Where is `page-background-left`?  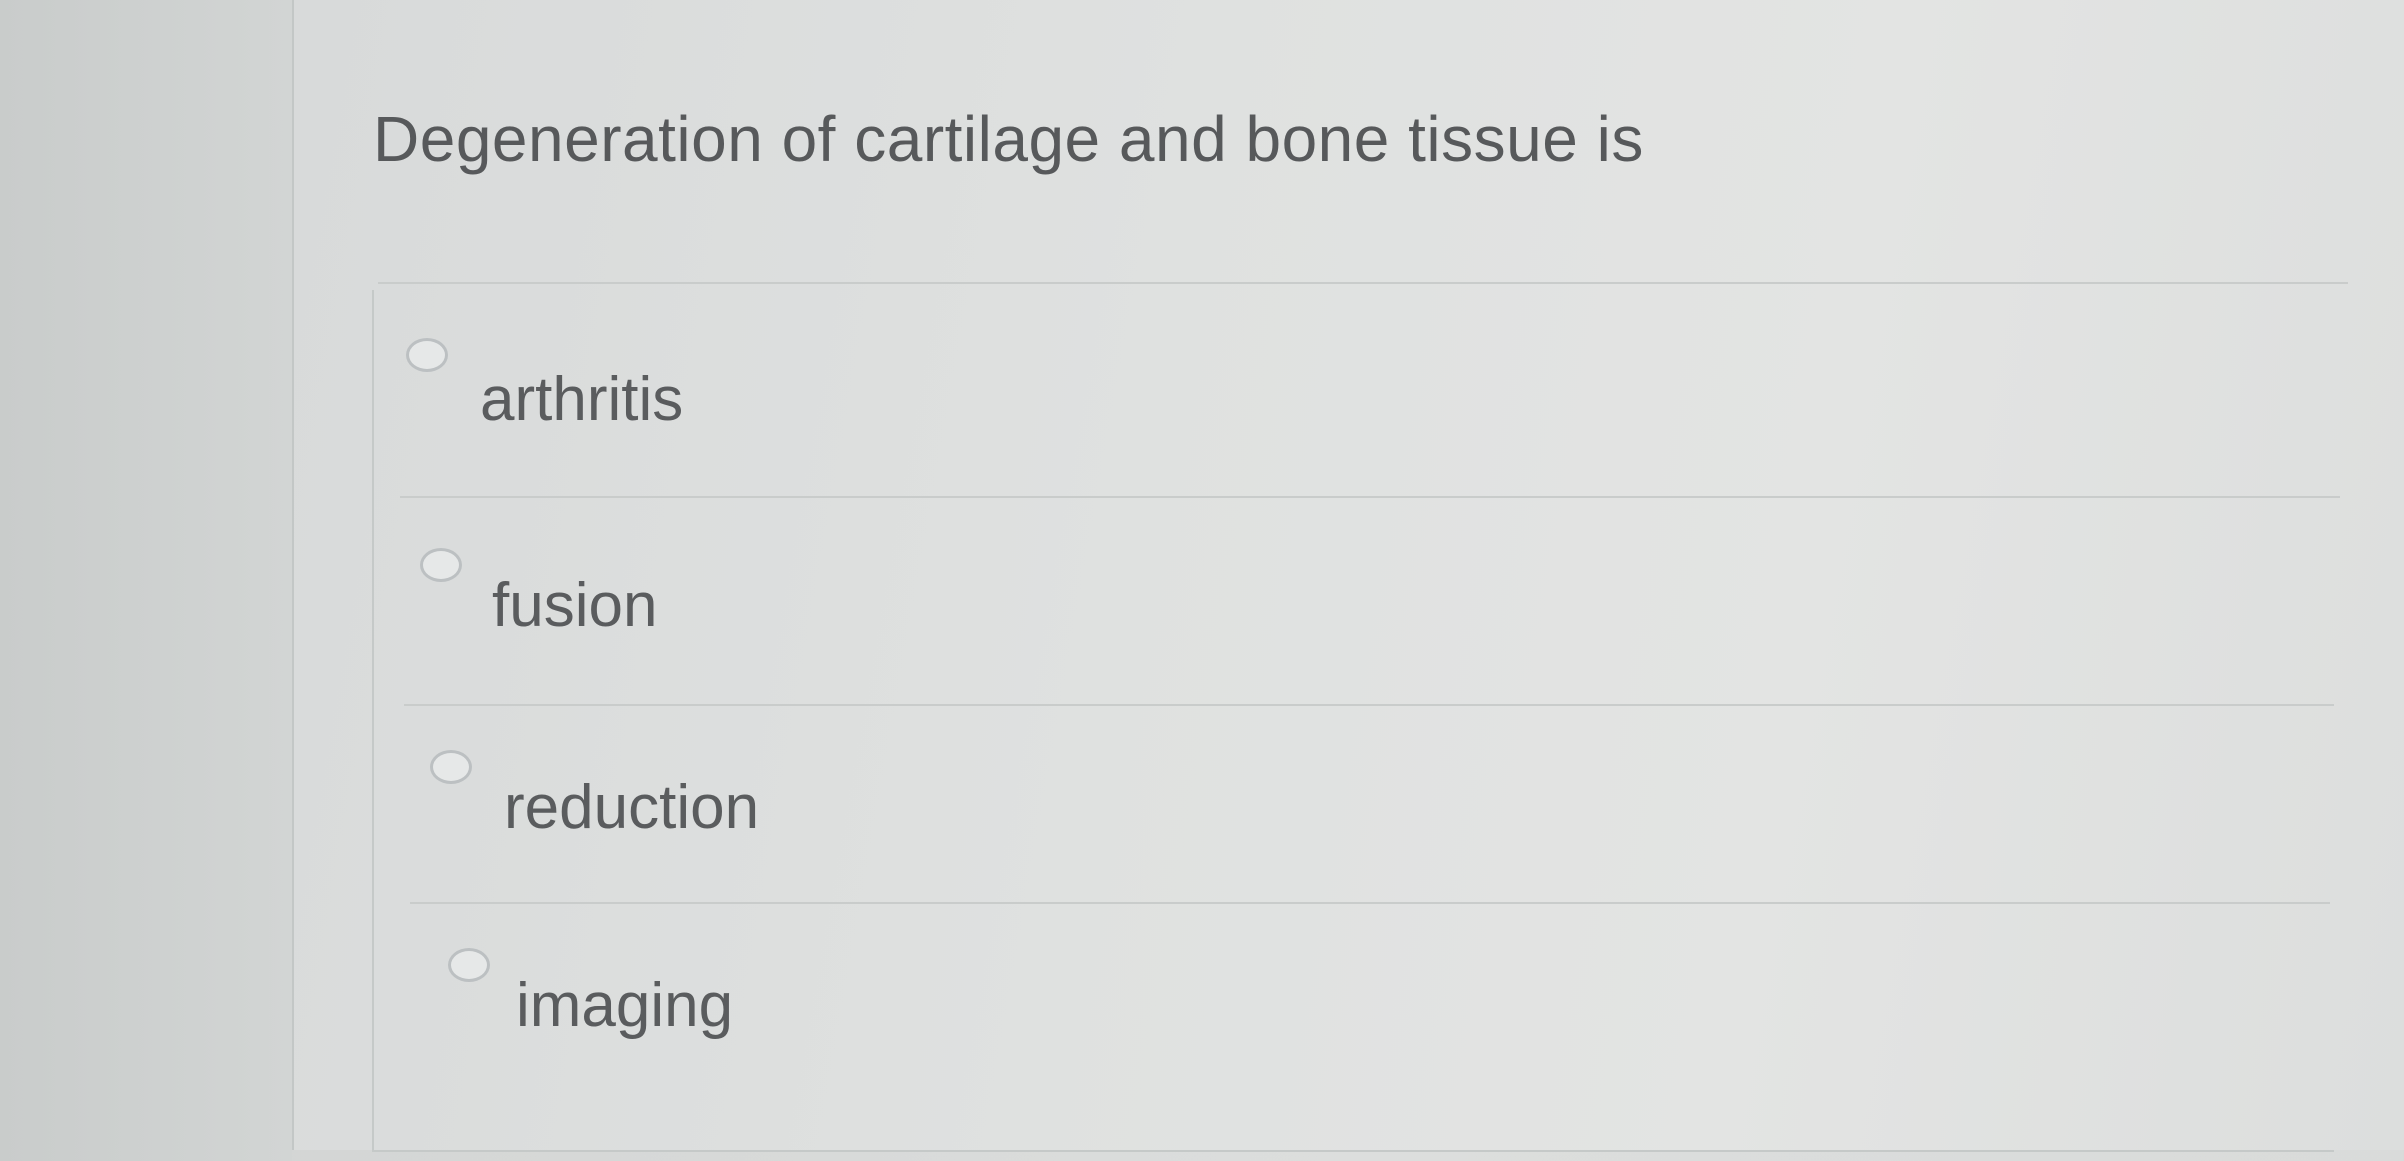 page-background-left is located at coordinates (146, 580).